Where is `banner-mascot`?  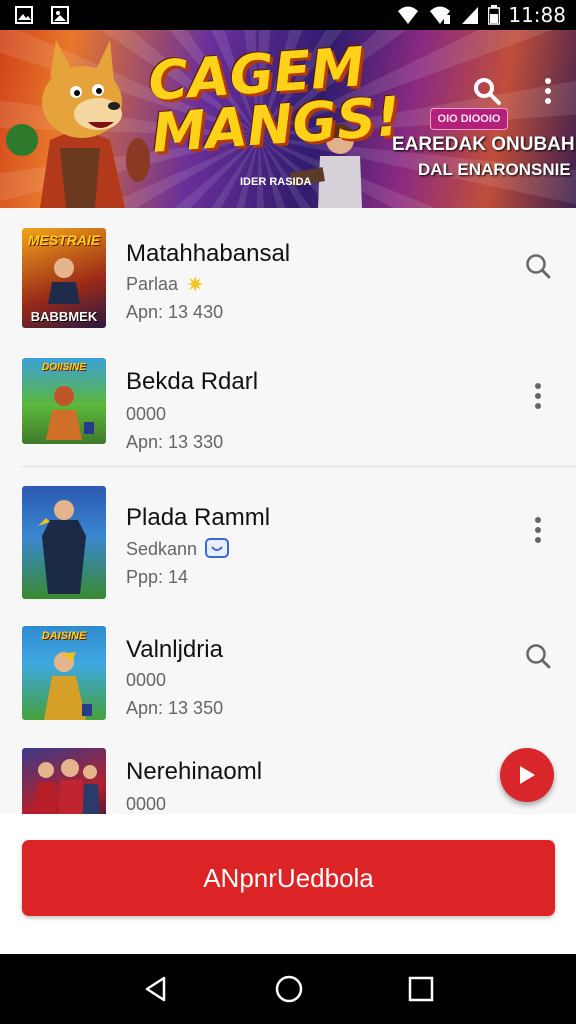
banner-mascot is located at coordinates (78, 124).